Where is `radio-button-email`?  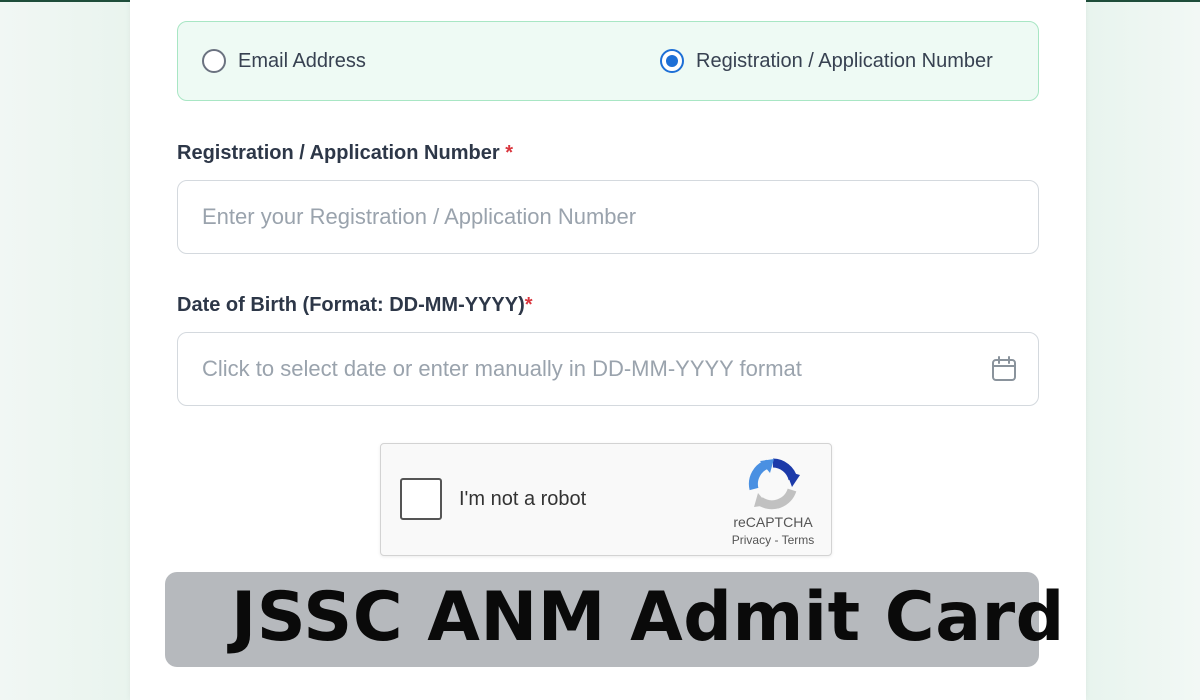
radio-button-email is located at coordinates (214, 61).